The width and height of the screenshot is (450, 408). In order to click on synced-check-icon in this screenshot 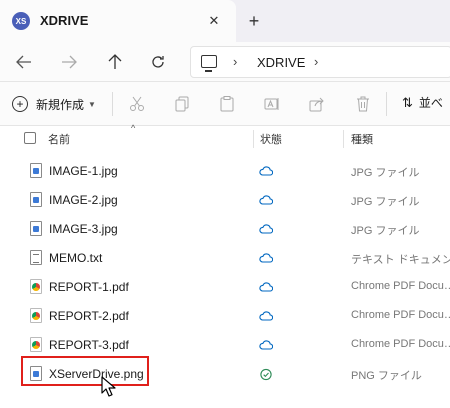, I will do `click(266, 374)`.